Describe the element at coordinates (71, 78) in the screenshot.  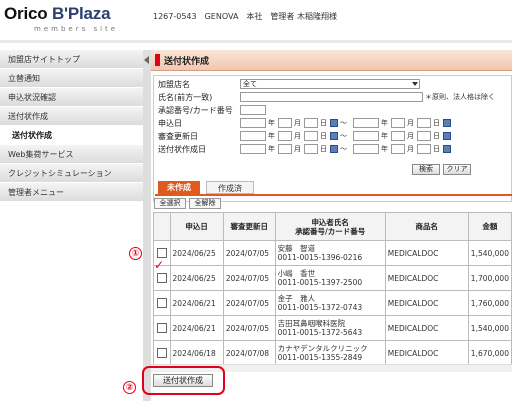
I see `sidebar-item-payment-notice: 立替通知` at that location.